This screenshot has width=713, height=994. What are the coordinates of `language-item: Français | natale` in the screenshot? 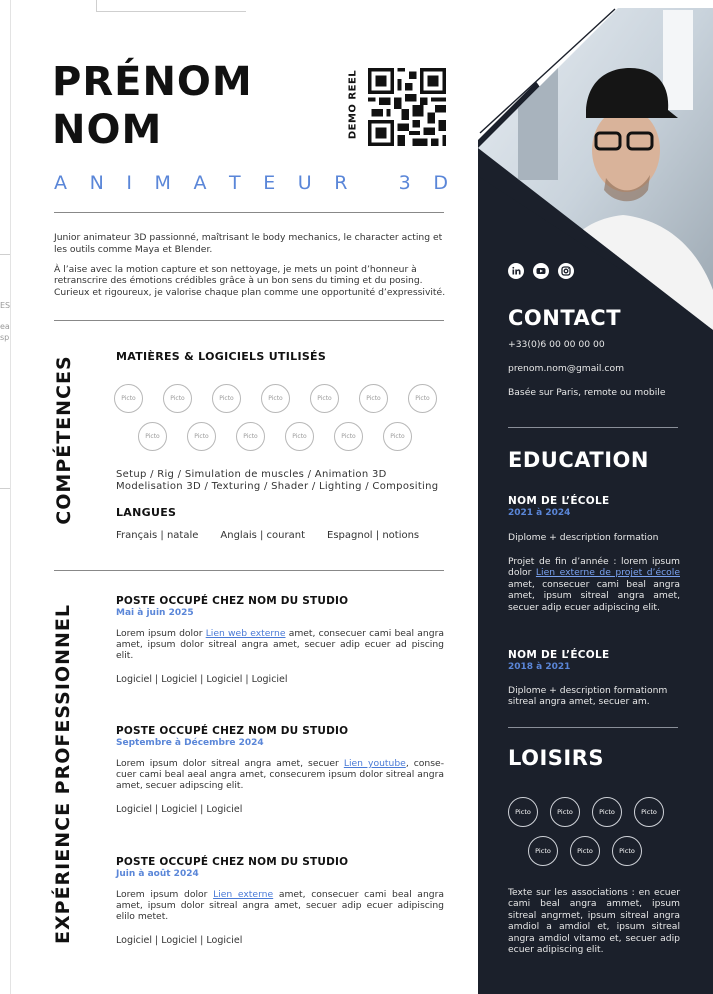 It's located at (157, 535).